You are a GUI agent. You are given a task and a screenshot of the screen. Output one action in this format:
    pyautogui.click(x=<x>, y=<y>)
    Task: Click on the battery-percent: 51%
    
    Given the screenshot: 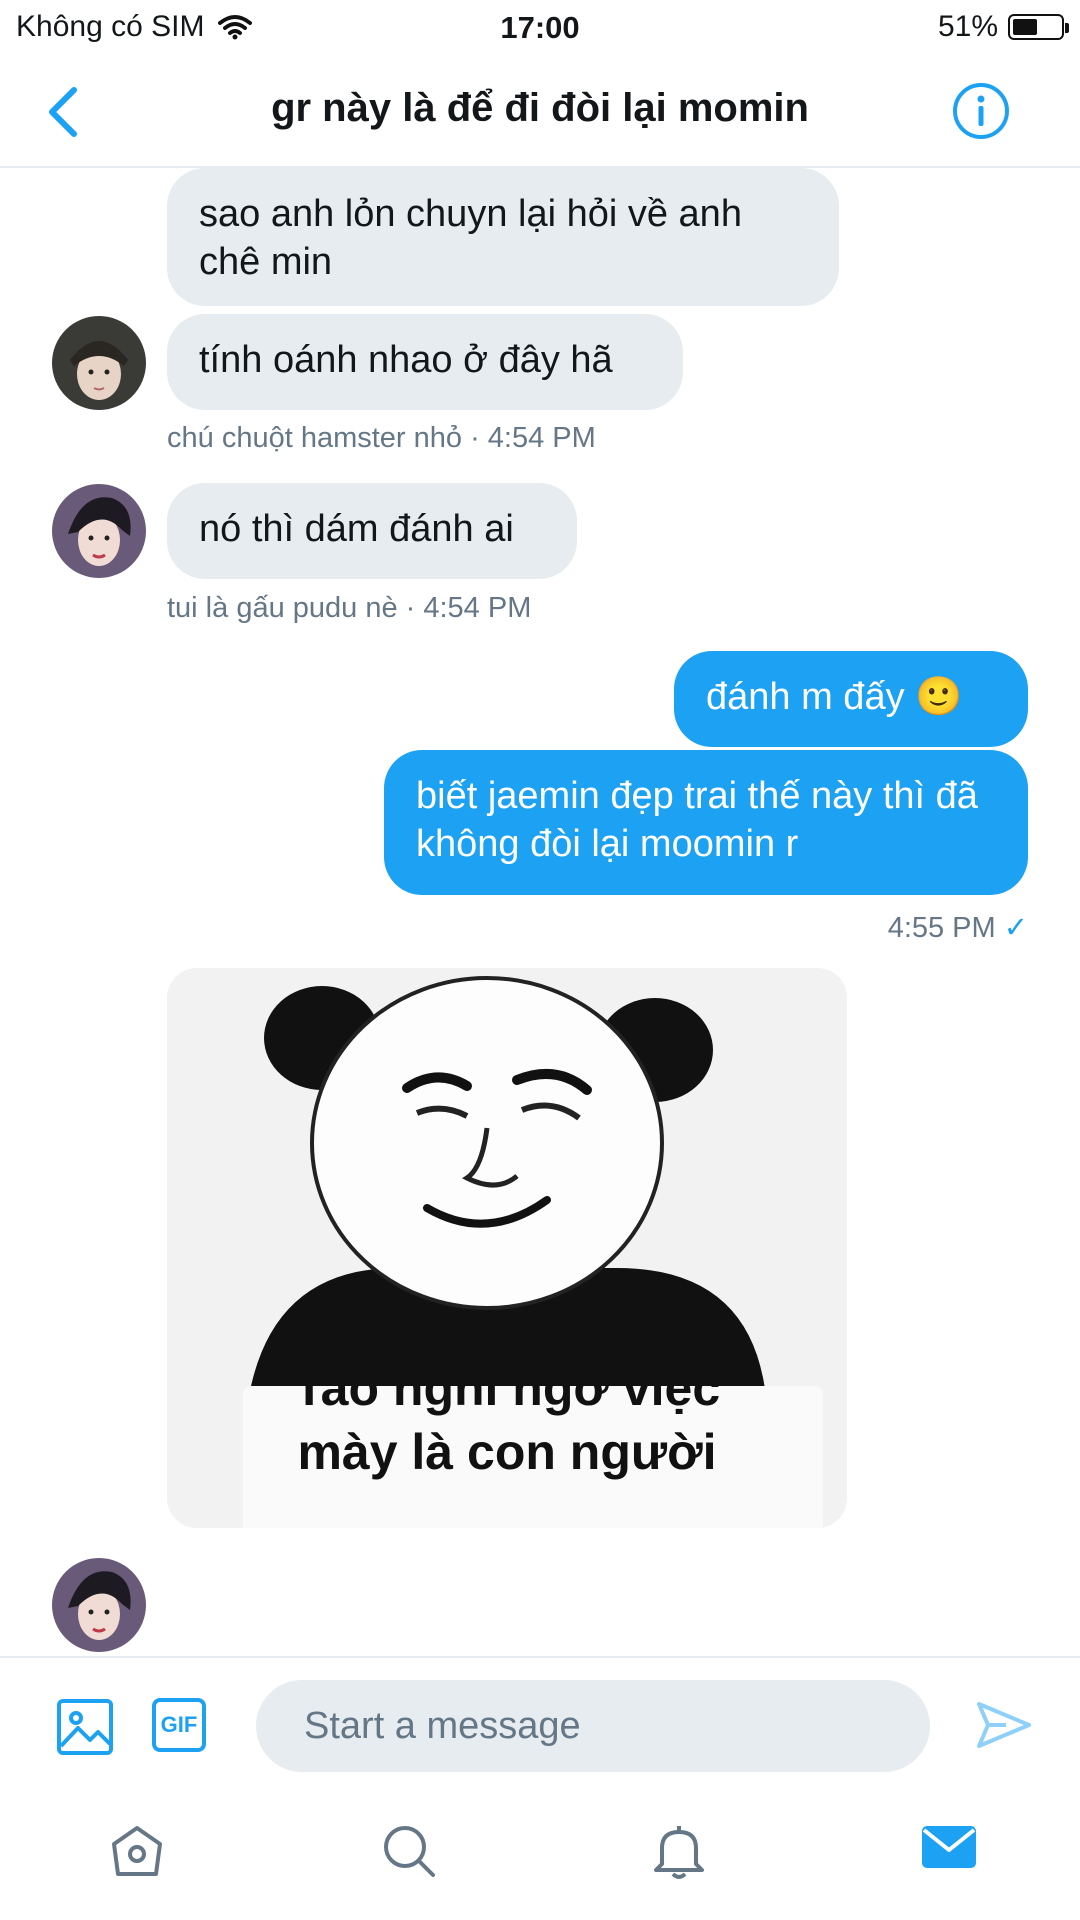 What is the action you would take?
    pyautogui.click(x=967, y=26)
    